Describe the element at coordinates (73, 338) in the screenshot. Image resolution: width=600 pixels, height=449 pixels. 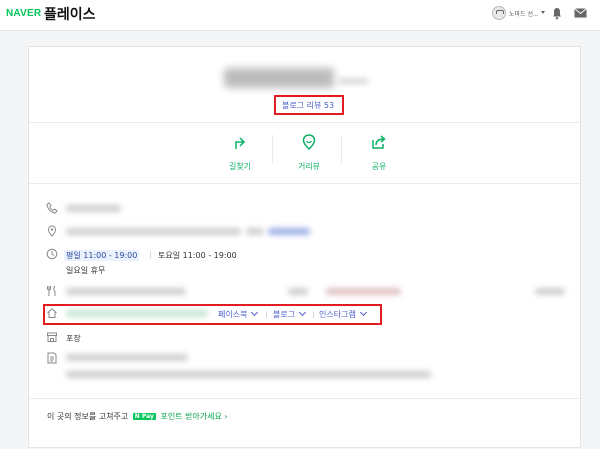
I see `service-option: 포장` at that location.